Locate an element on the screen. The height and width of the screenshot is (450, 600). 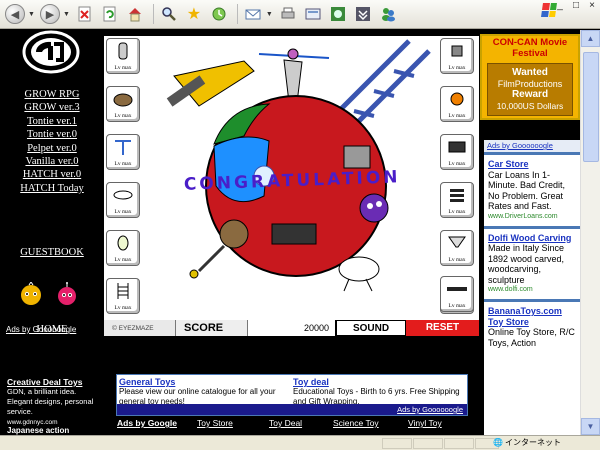
mail-dropdown-icon: ▼ is located at coordinates (269, 14).